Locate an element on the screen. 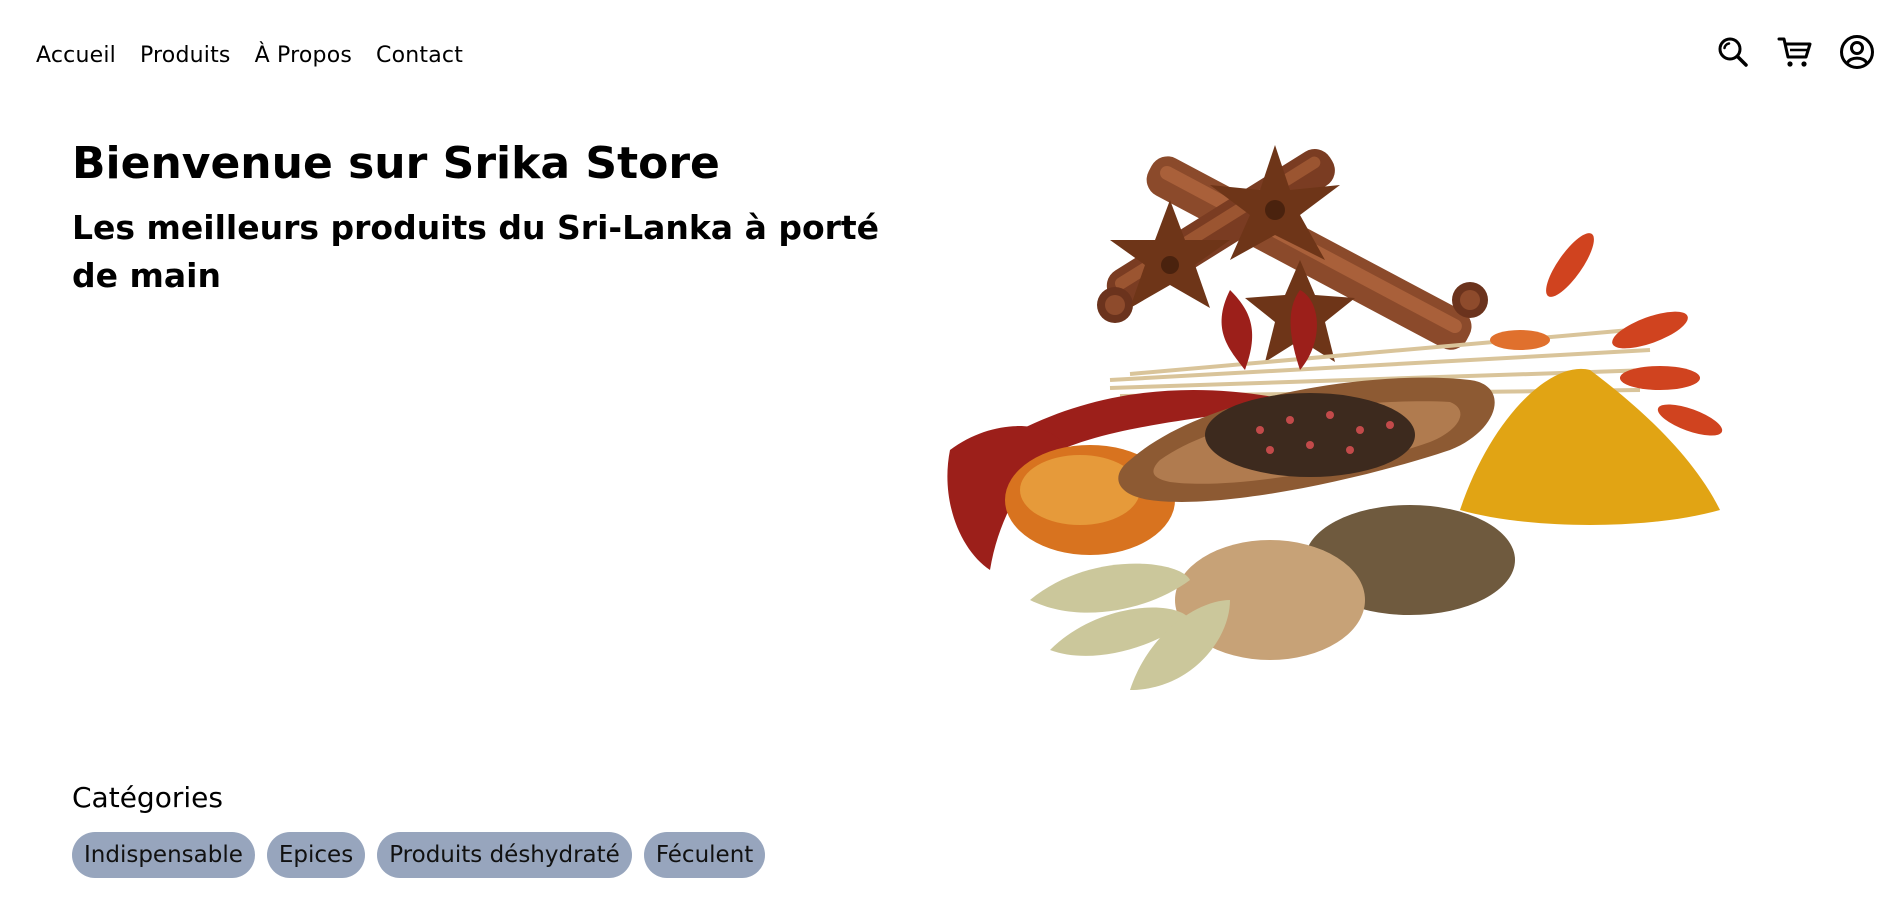 The image size is (1894, 907). nav-accueil: Accueil is located at coordinates (76, 56).